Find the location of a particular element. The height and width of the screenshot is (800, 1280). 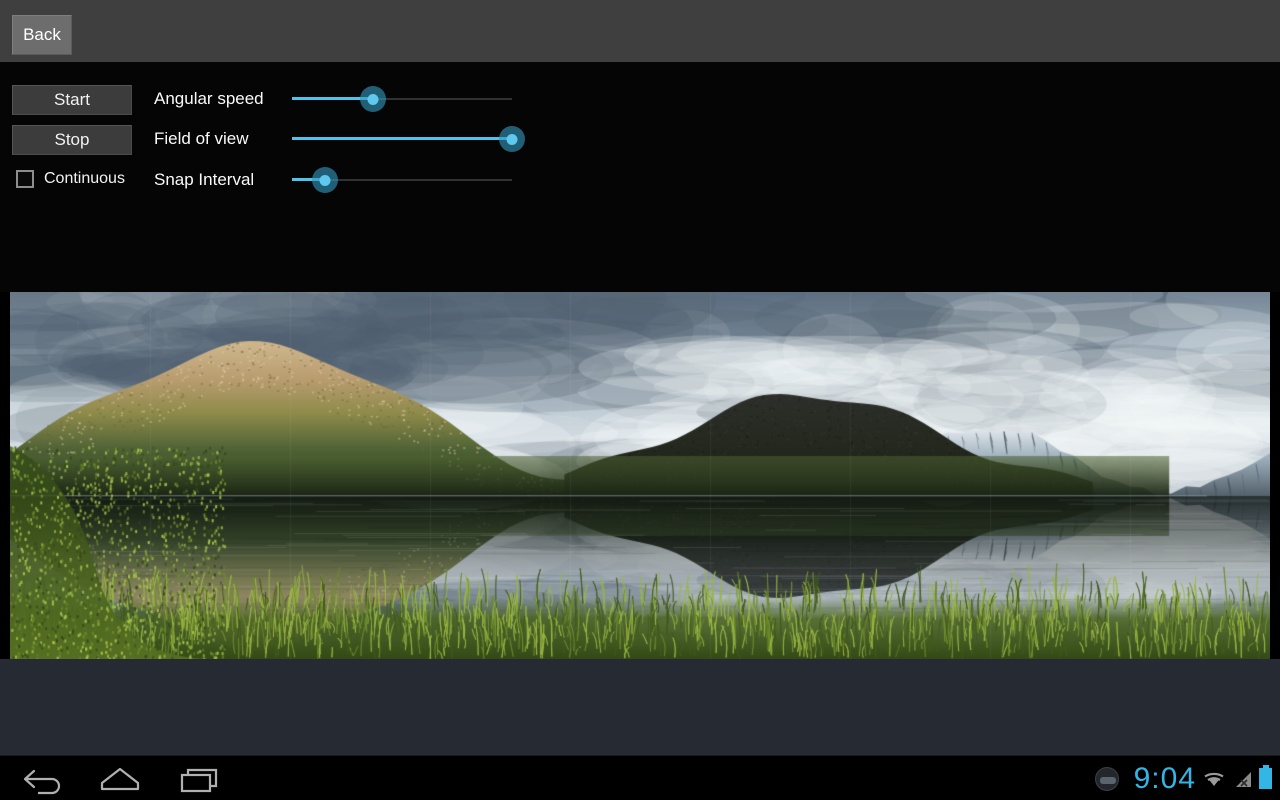

slider-row-snap-interval: Snap Interval is located at coordinates (333, 180).